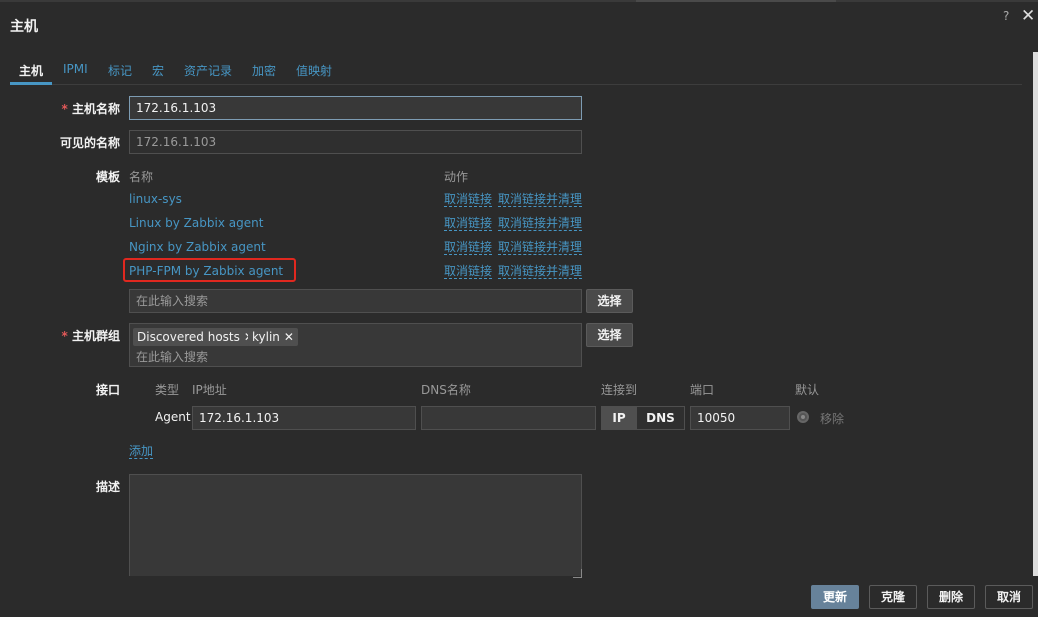  What do you see at coordinates (314, 70) in the screenshot?
I see `tab-value-mapping: 值映射` at bounding box center [314, 70].